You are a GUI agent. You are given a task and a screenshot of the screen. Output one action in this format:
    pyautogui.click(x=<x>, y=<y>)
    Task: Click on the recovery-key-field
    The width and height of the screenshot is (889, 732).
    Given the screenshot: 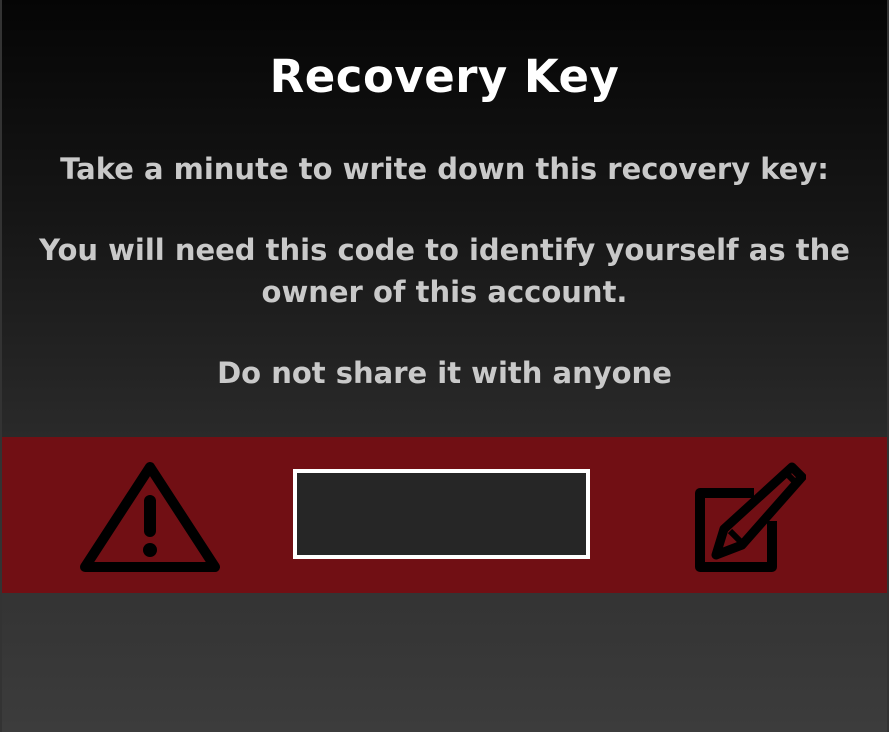 What is the action you would take?
    pyautogui.click(x=441, y=514)
    